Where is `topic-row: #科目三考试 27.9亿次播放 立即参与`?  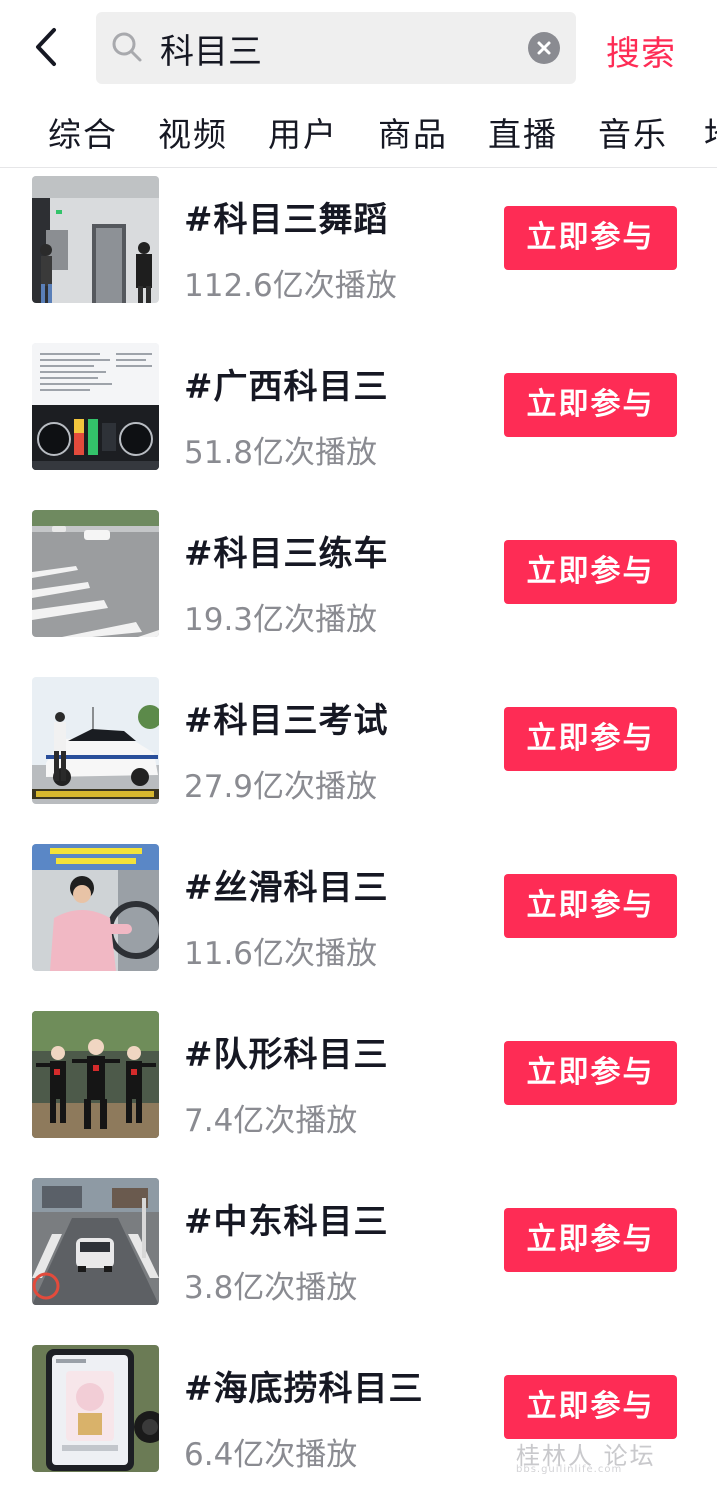 topic-row: #科目三考试 27.9亿次播放 立即参与 is located at coordinates (358, 752).